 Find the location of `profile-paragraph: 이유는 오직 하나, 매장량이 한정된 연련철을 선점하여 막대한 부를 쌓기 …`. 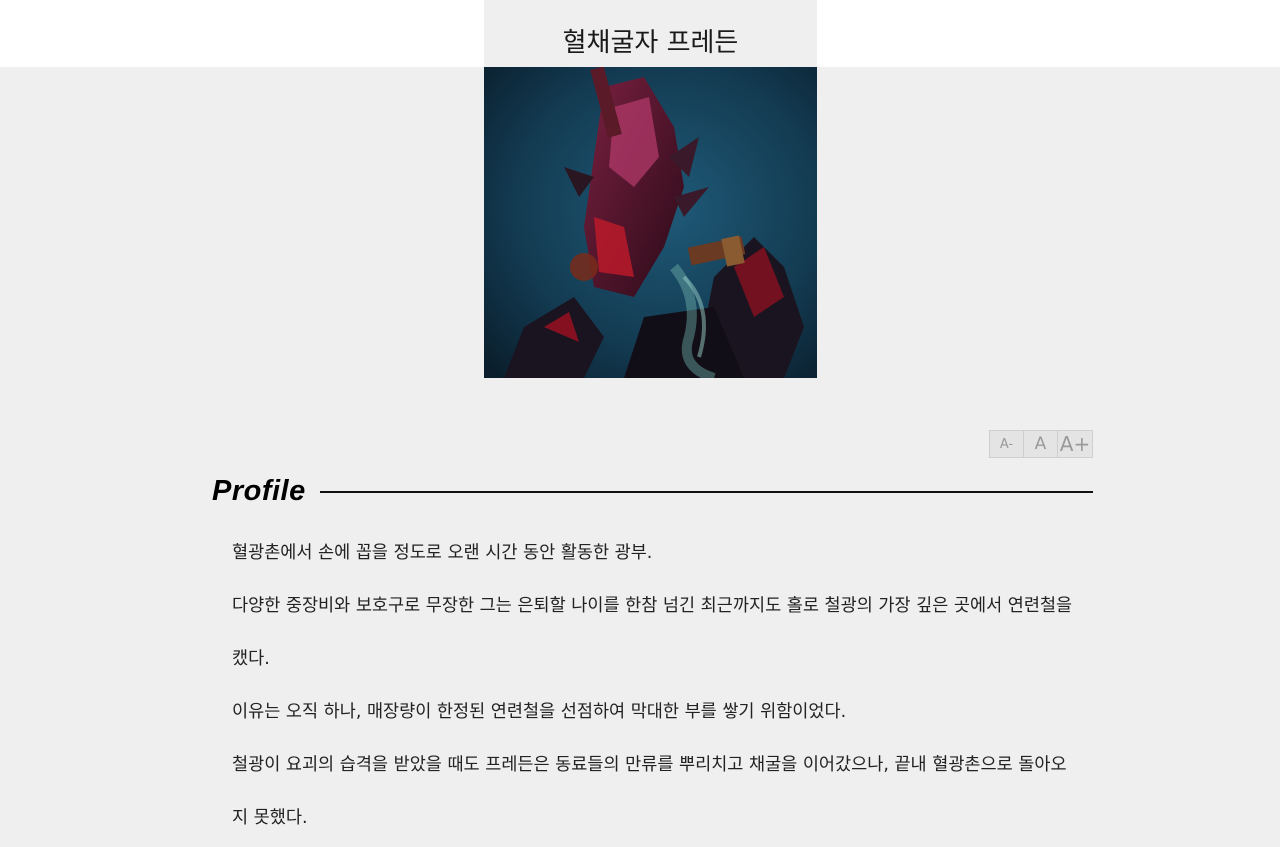

profile-paragraph: 이유는 오직 하나, 매장량이 한정된 연련철을 선점하여 막대한 부를 쌓기 … is located at coordinates (539, 712).